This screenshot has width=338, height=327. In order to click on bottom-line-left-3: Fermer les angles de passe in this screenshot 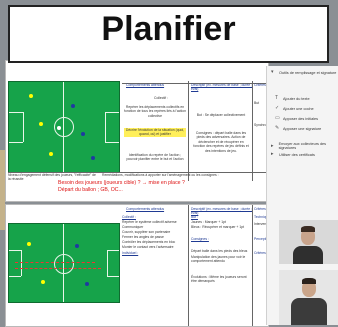, I will do `click(143, 237)`.